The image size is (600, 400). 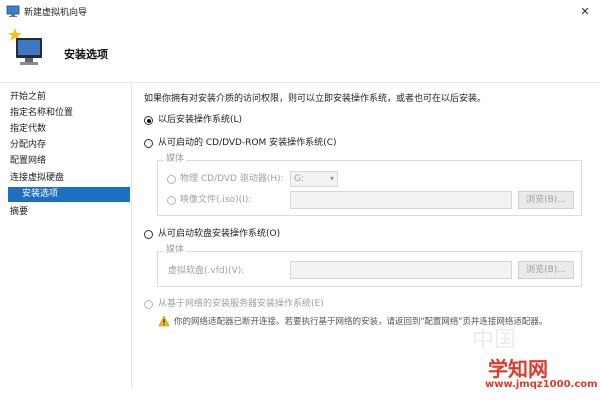 What do you see at coordinates (37, 178) in the screenshot?
I see `sidebar-item-virtual-disk: 连接虚拟硬盘` at bounding box center [37, 178].